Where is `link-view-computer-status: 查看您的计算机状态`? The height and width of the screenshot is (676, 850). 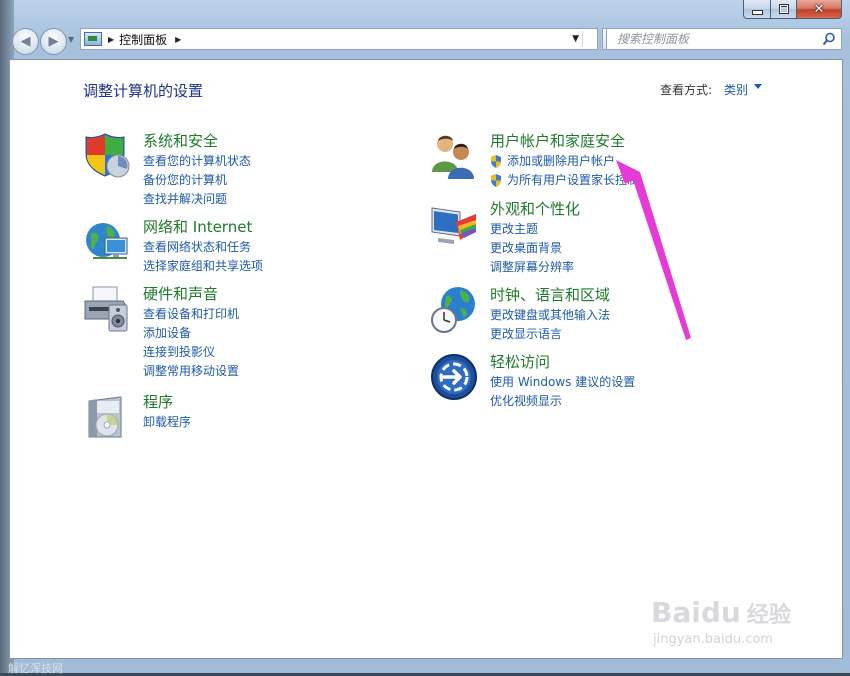 link-view-computer-status: 查看您的计算机状态 is located at coordinates (197, 161).